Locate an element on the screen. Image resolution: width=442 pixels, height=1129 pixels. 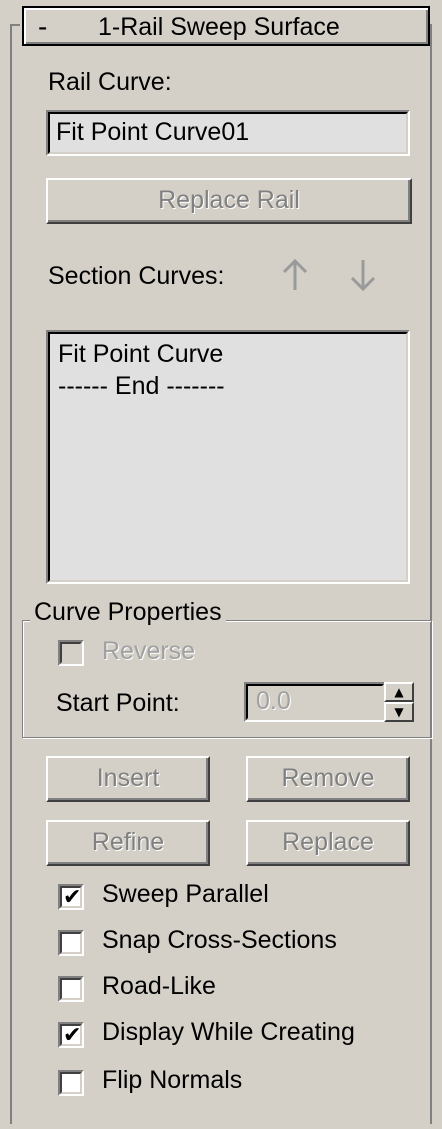
list-item: Fit Point Curve is located at coordinates (140, 354).